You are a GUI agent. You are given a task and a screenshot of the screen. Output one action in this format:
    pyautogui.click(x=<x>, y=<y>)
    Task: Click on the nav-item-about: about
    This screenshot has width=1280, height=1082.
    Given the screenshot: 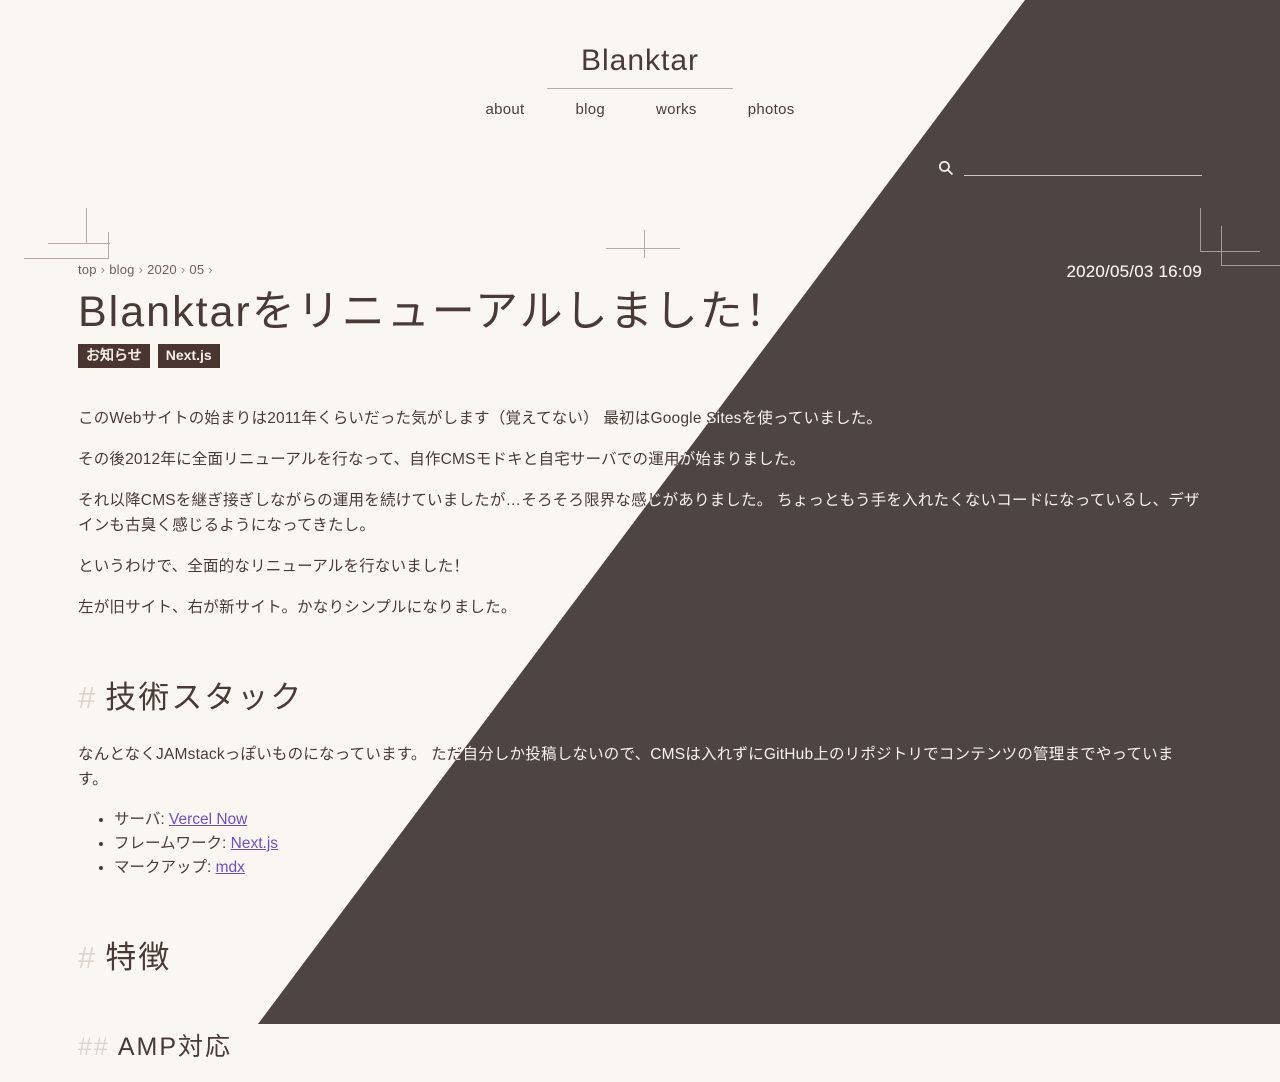 What is the action you would take?
    pyautogui.click(x=504, y=109)
    